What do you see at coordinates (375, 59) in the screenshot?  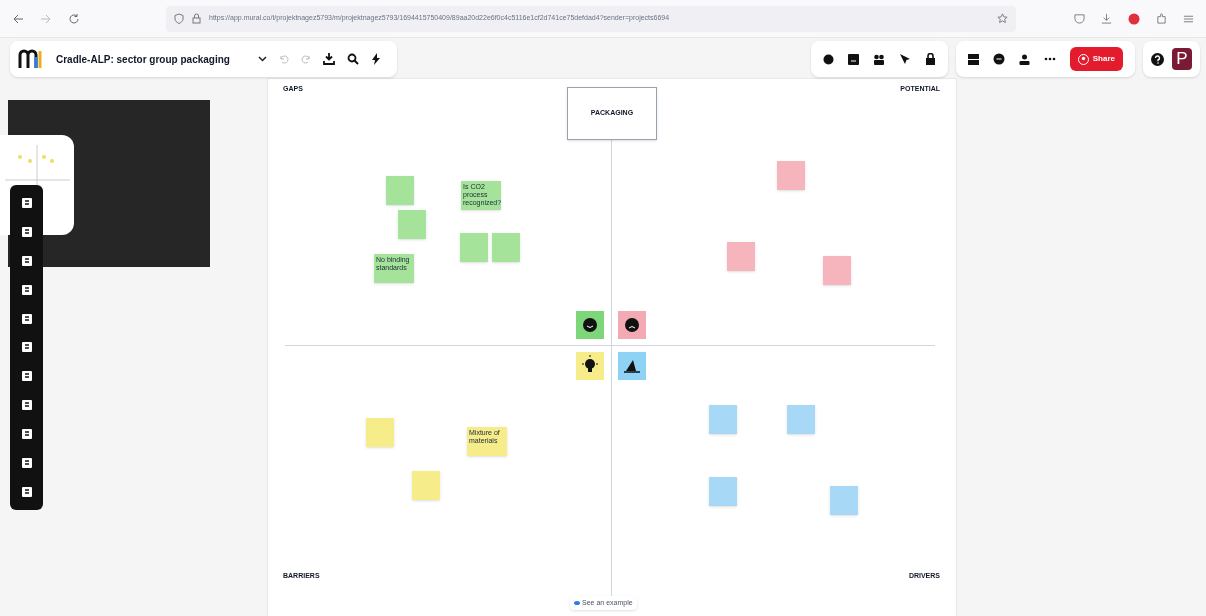 I see `lightning-icon` at bounding box center [375, 59].